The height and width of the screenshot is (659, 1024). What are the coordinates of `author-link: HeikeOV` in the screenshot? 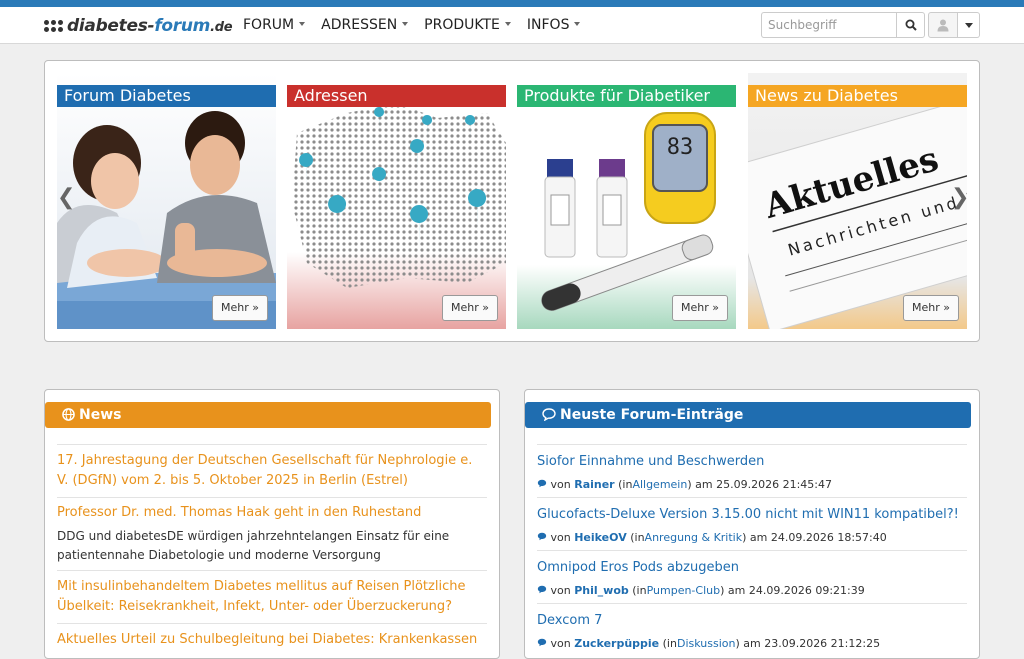 It's located at (600, 537).